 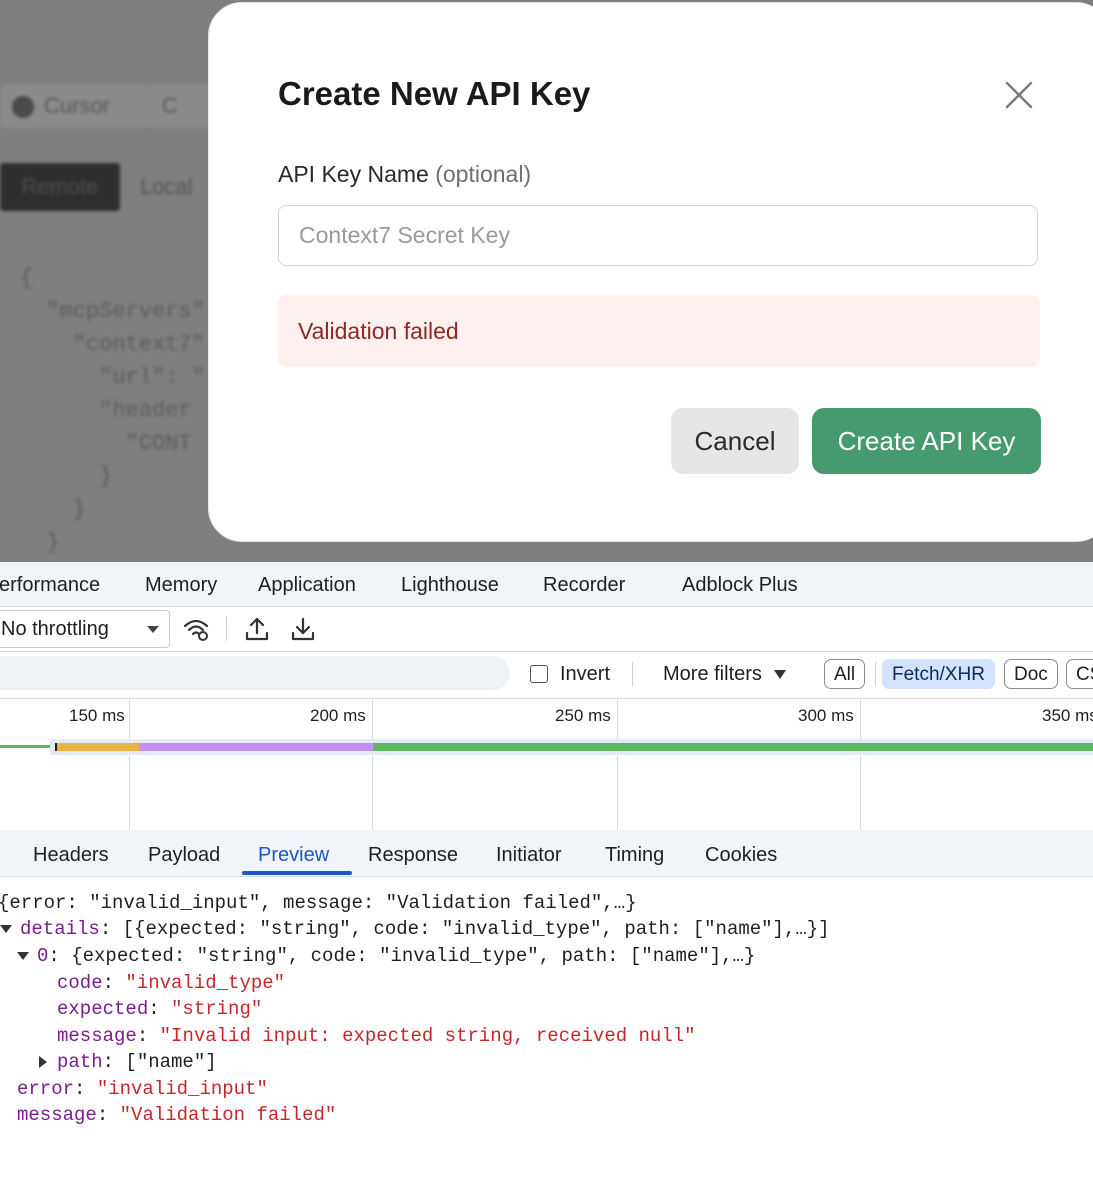 I want to click on bg-tab-cursor: Cursor, so click(x=76, y=106).